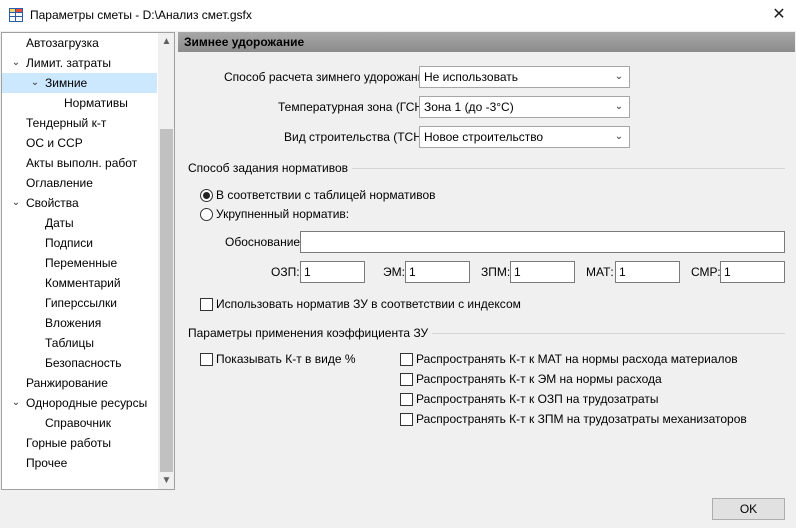 The height and width of the screenshot is (528, 796). What do you see at coordinates (79, 463) in the screenshot?
I see `tree-item: Прочее` at bounding box center [79, 463].